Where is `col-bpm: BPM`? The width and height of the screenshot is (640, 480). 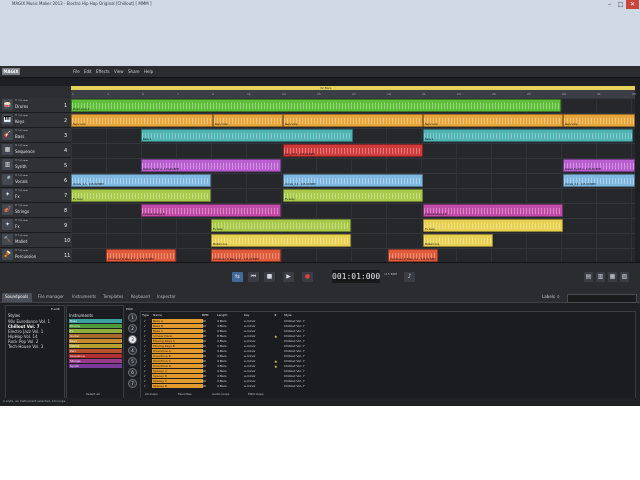
col-bpm: BPM is located at coordinates (205, 315).